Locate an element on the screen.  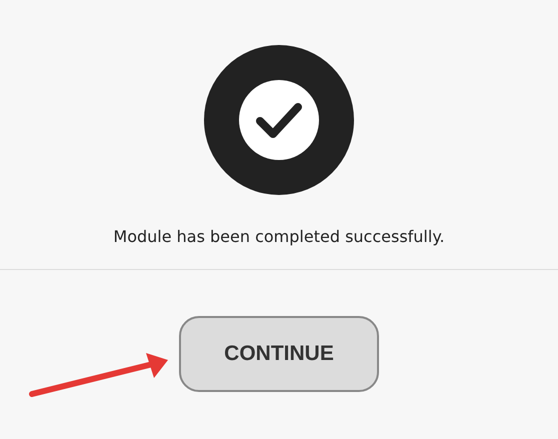
checkmark-circle-icon is located at coordinates (279, 120).